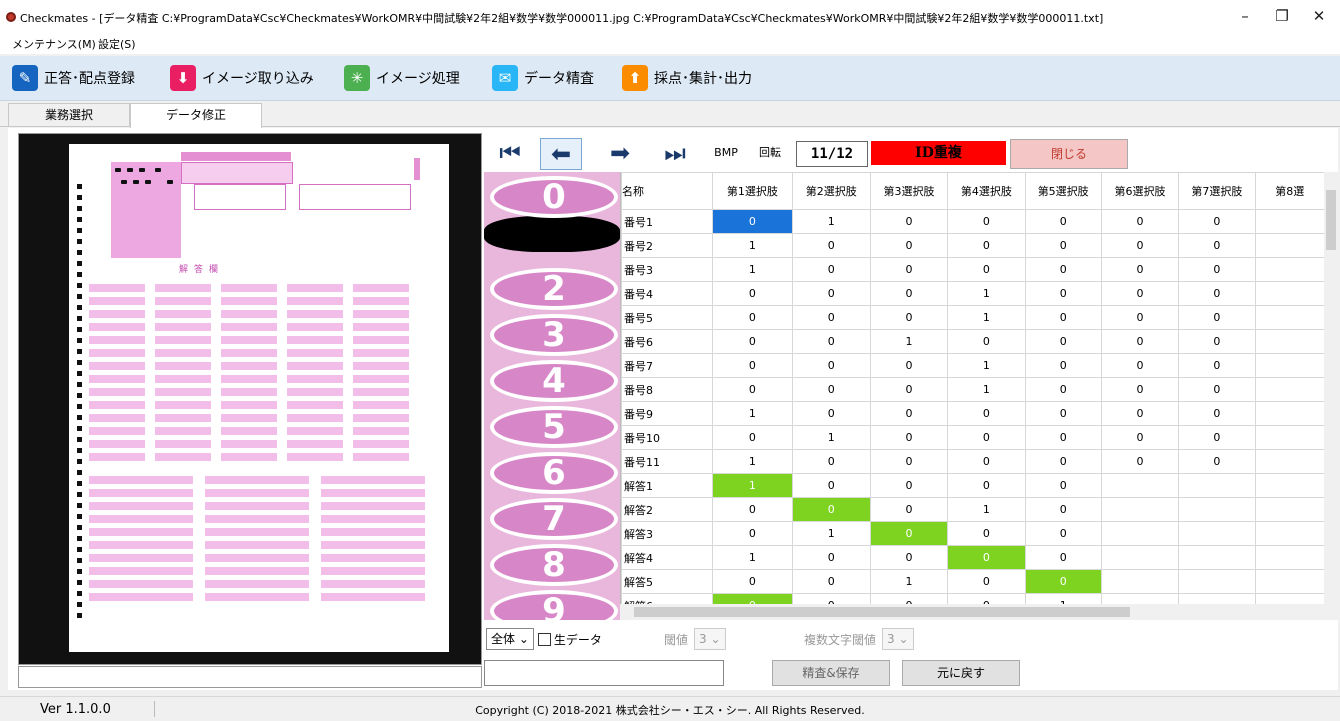  I want to click on image-path-field, so click(250, 677).